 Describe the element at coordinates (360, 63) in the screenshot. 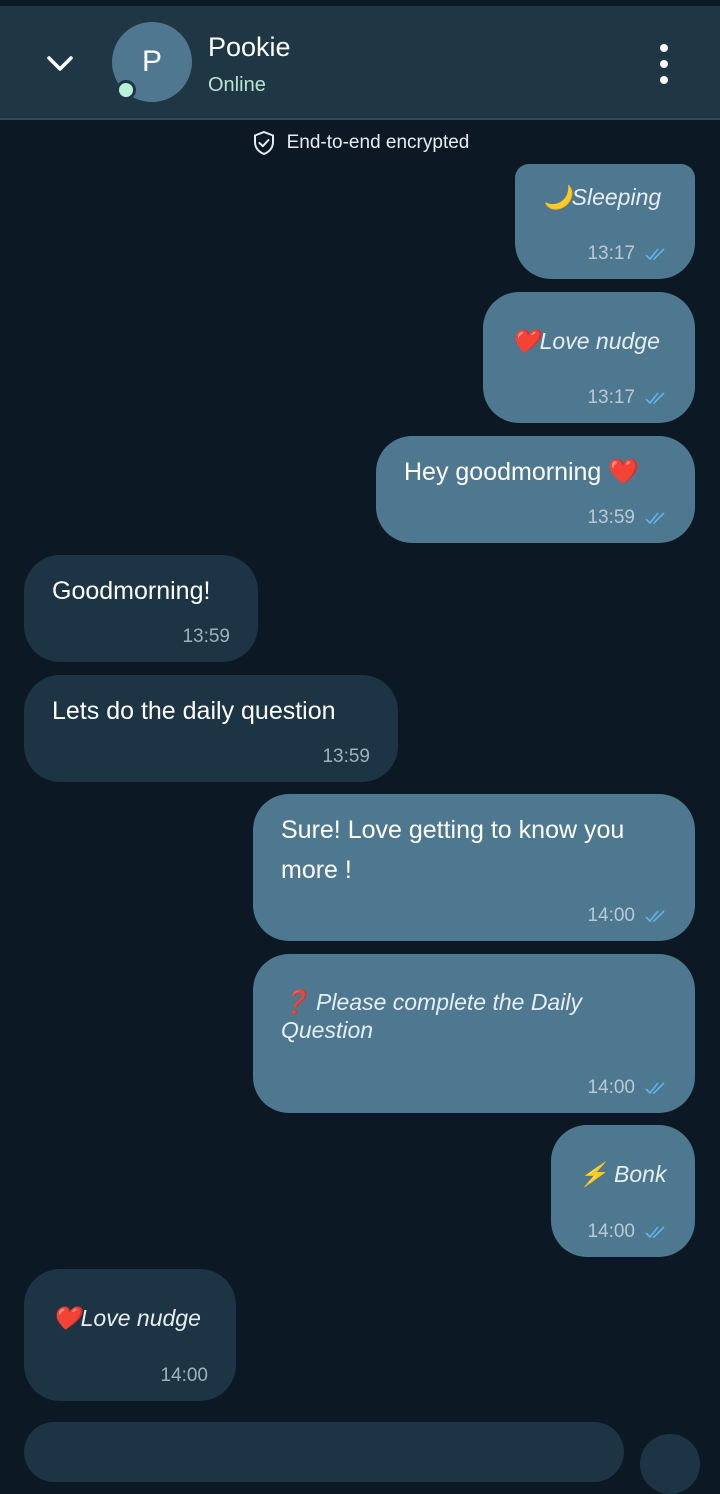

I see `chat-header: P Pookie Online` at that location.